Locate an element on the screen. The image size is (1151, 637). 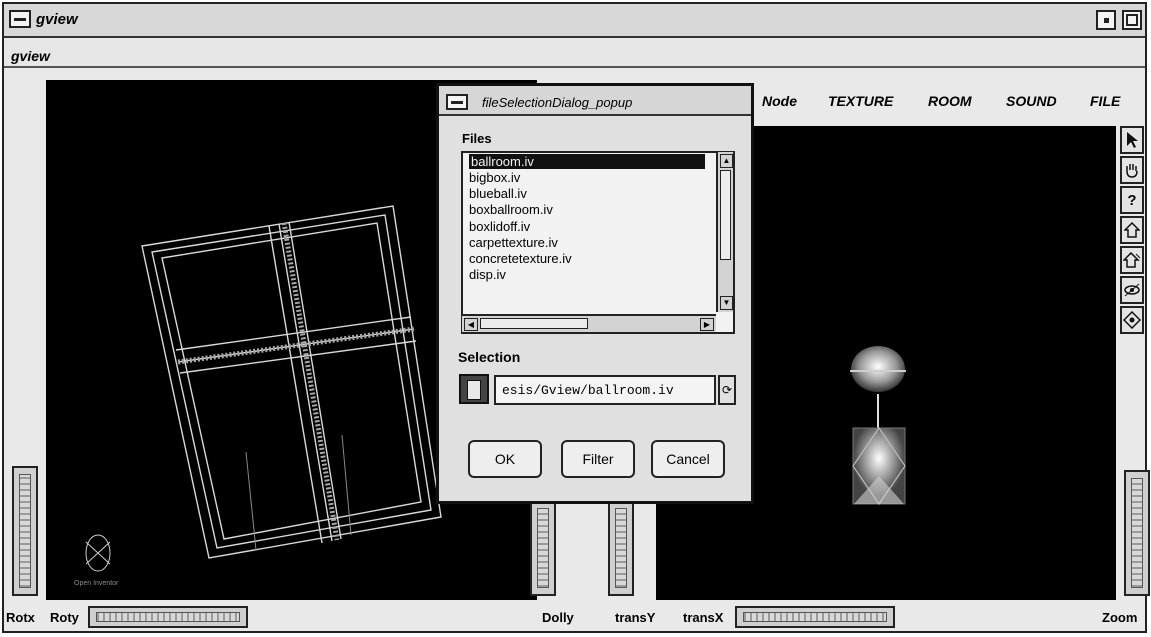
files-vertical-scrollbar: ▲ ▼ is located at coordinates (724, 232).